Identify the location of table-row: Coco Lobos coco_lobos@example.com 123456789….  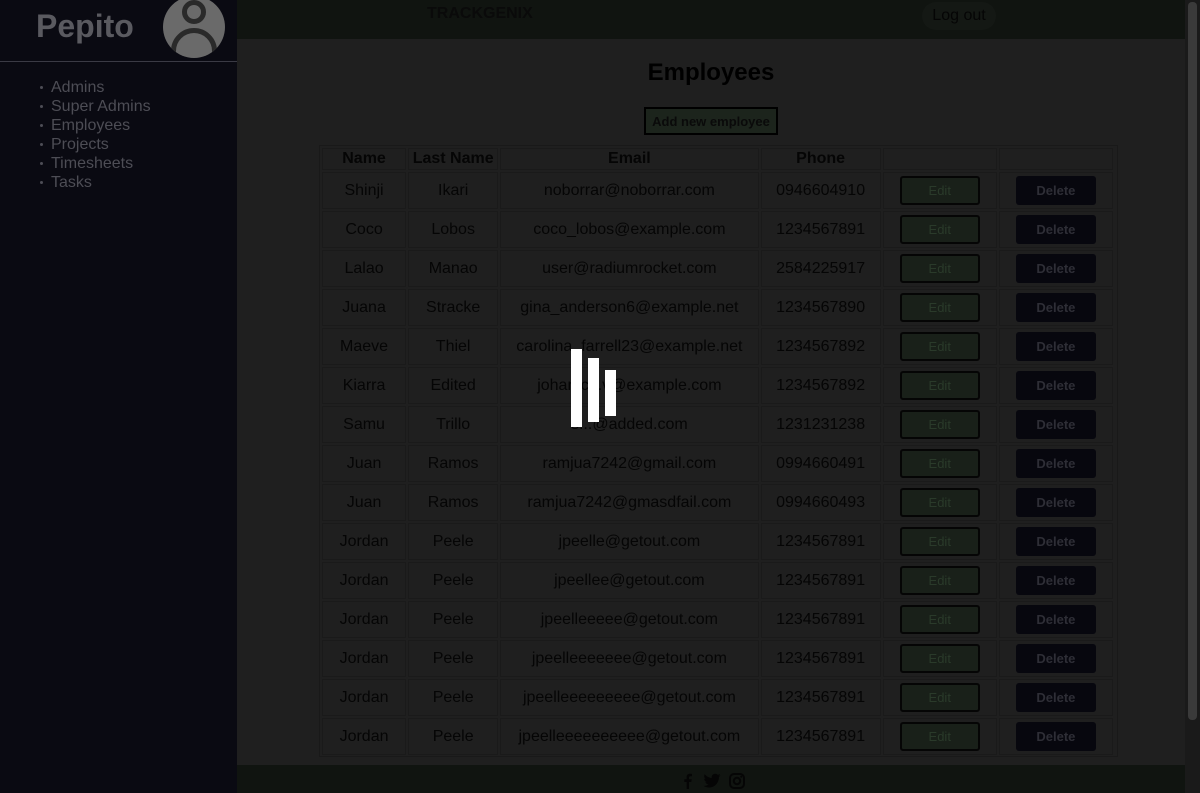
(717, 229).